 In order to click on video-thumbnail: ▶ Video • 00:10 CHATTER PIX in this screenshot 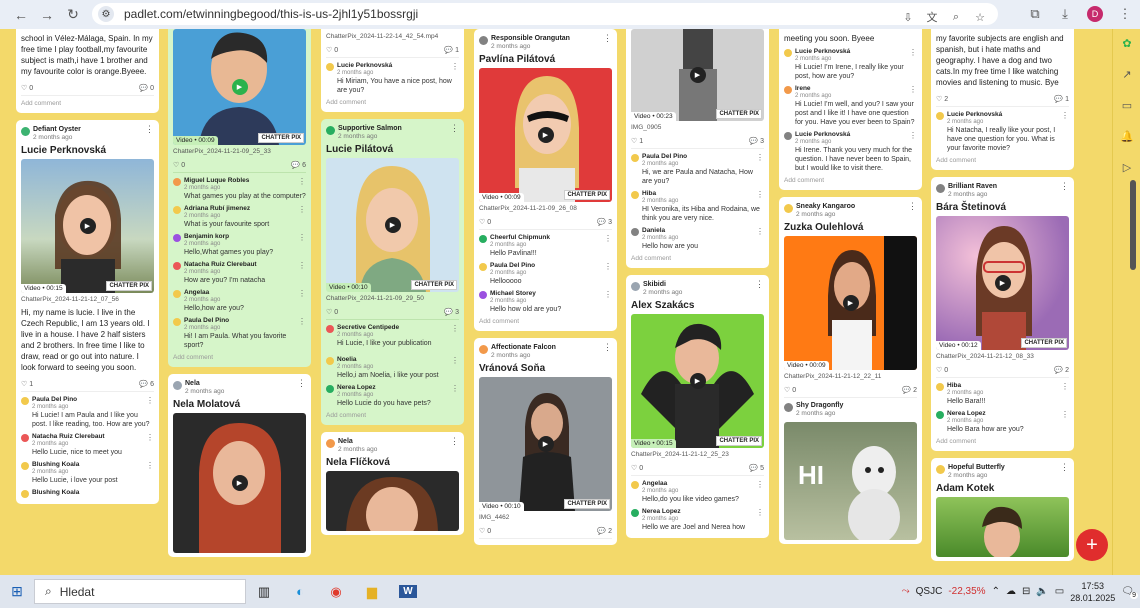, I will do `click(545, 444)`.